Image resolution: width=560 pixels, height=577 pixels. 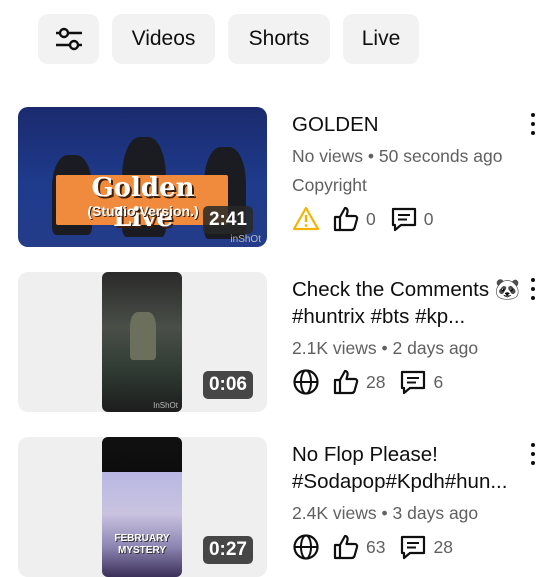 I want to click on video-stats-line: 2.4K views • 3 days ago, so click(x=412, y=513).